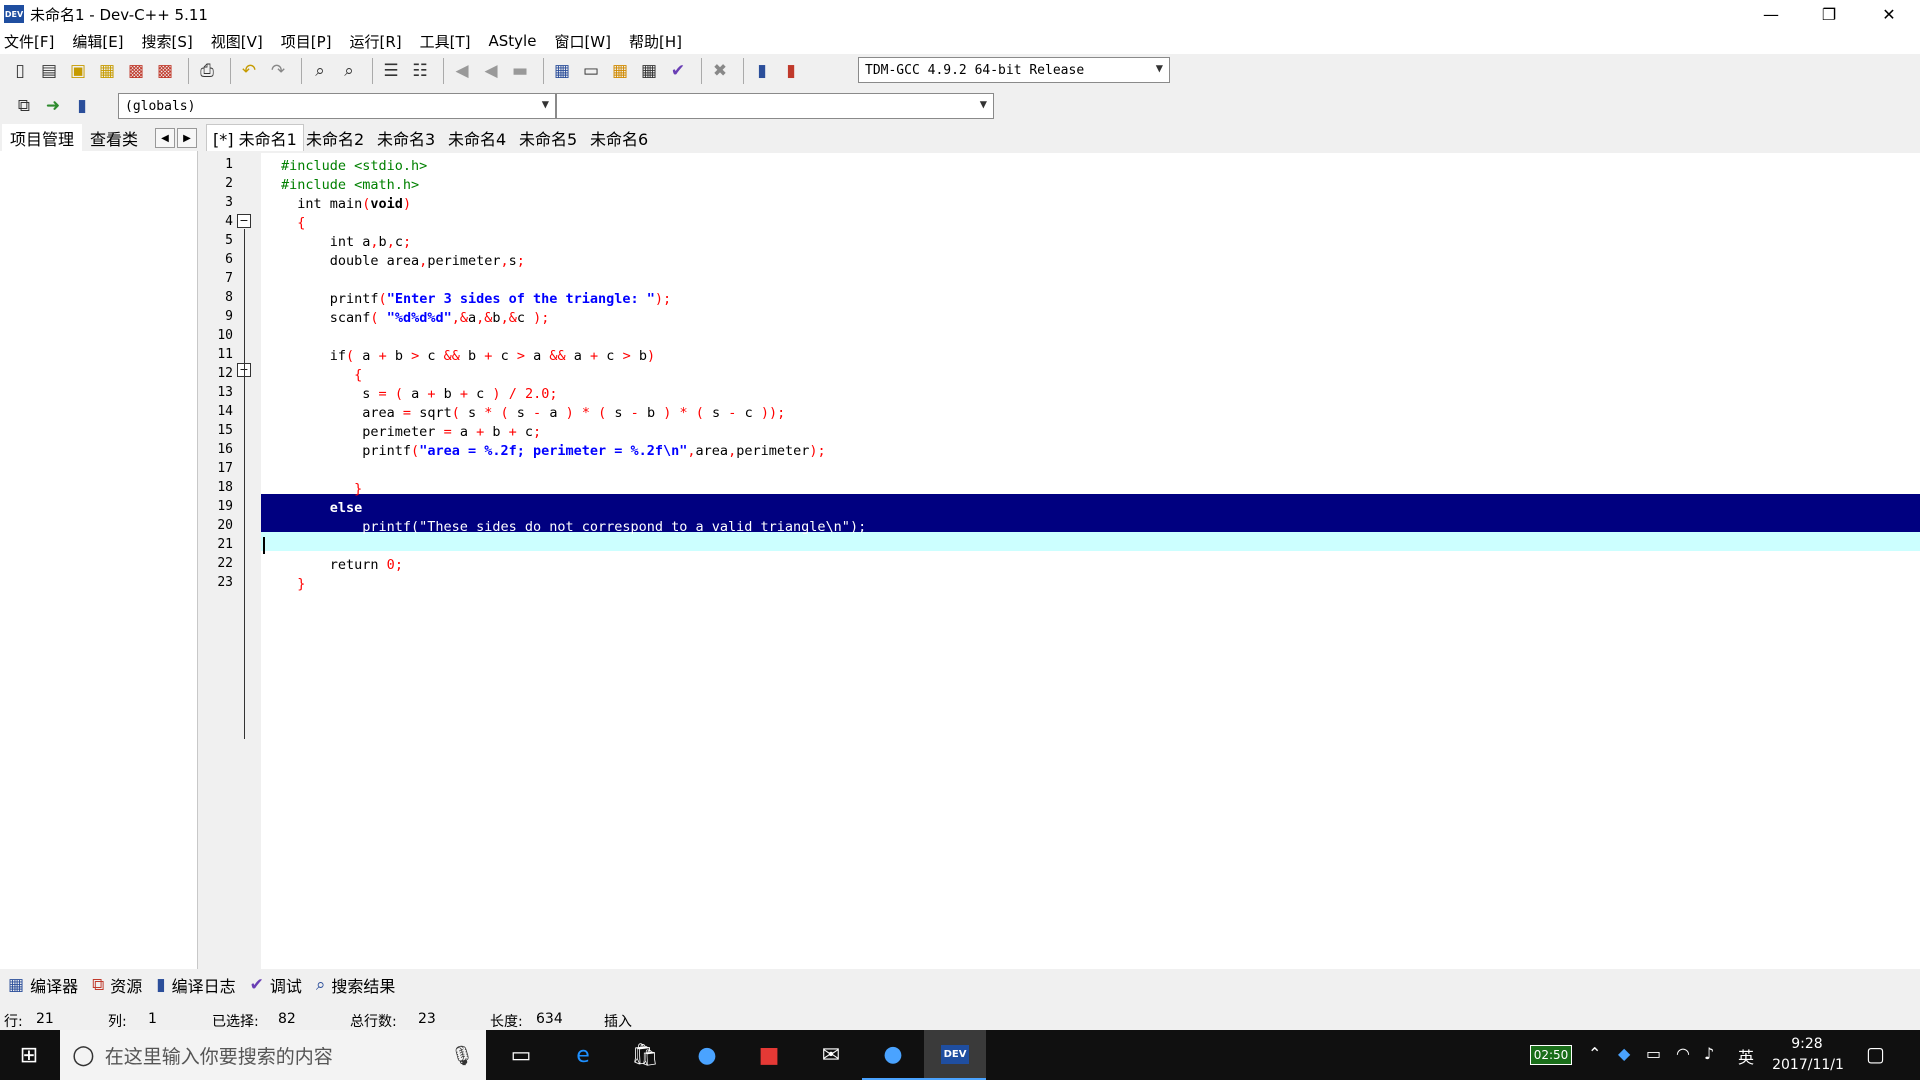  Describe the element at coordinates (165, 71) in the screenshot. I see `close-all-icon: ▩` at that location.